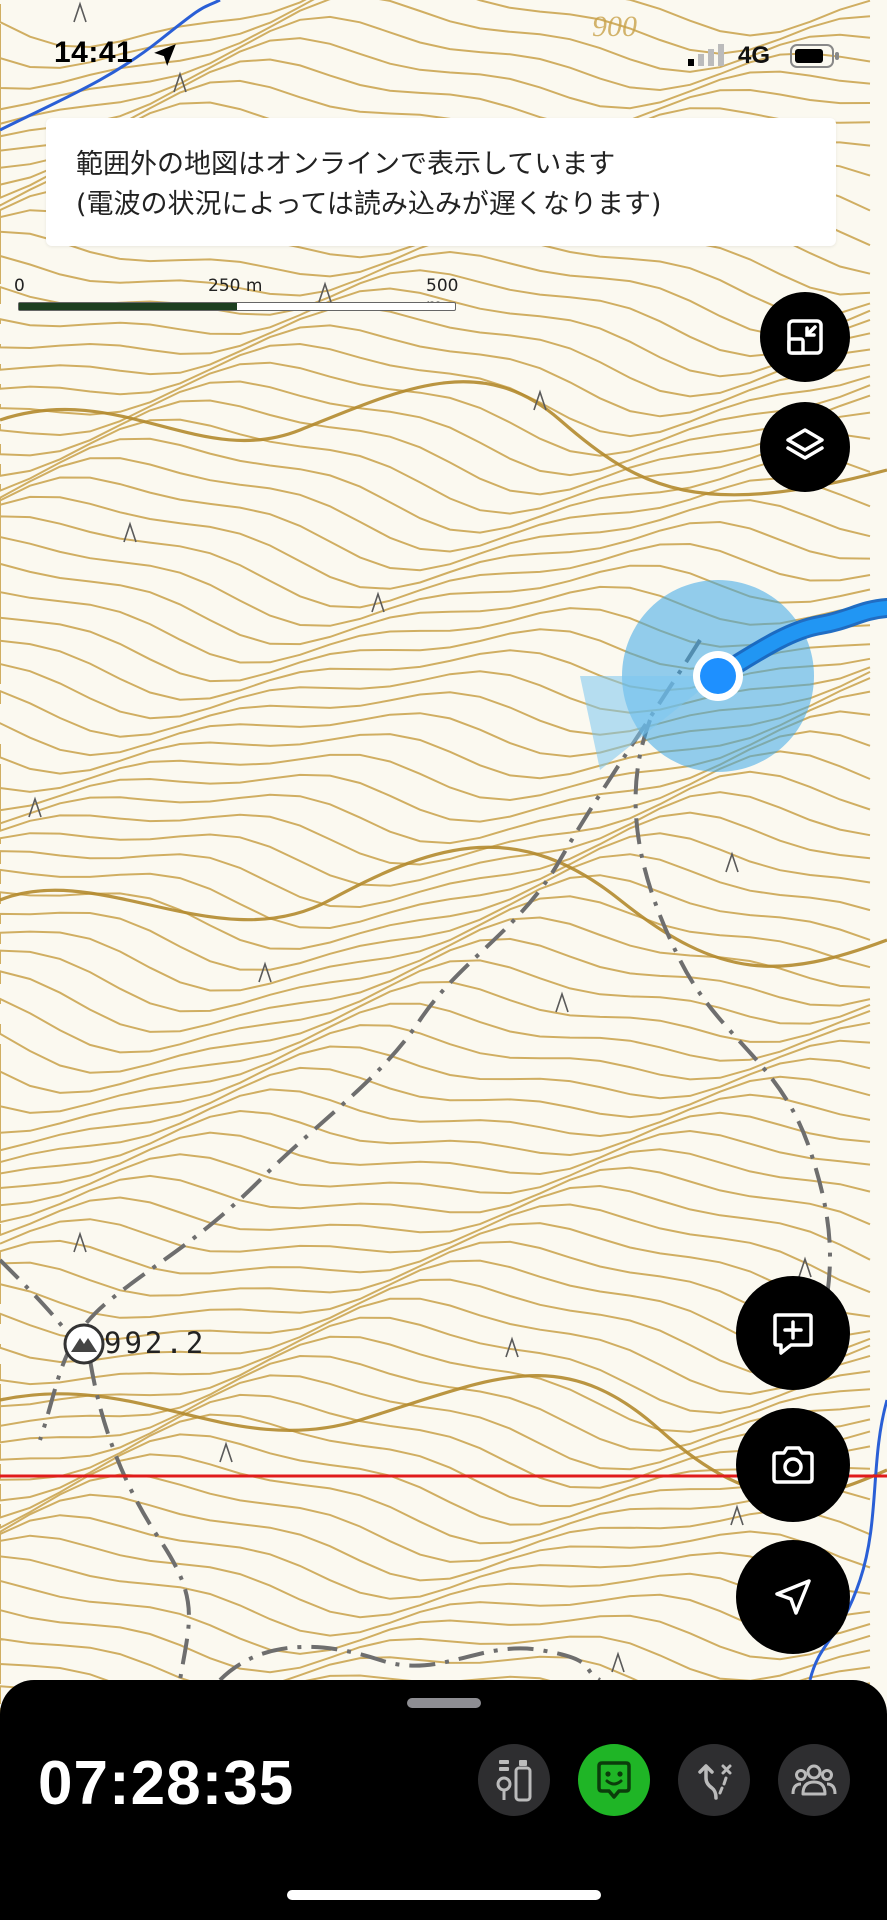  I want to click on group-icon, so click(814, 1780).